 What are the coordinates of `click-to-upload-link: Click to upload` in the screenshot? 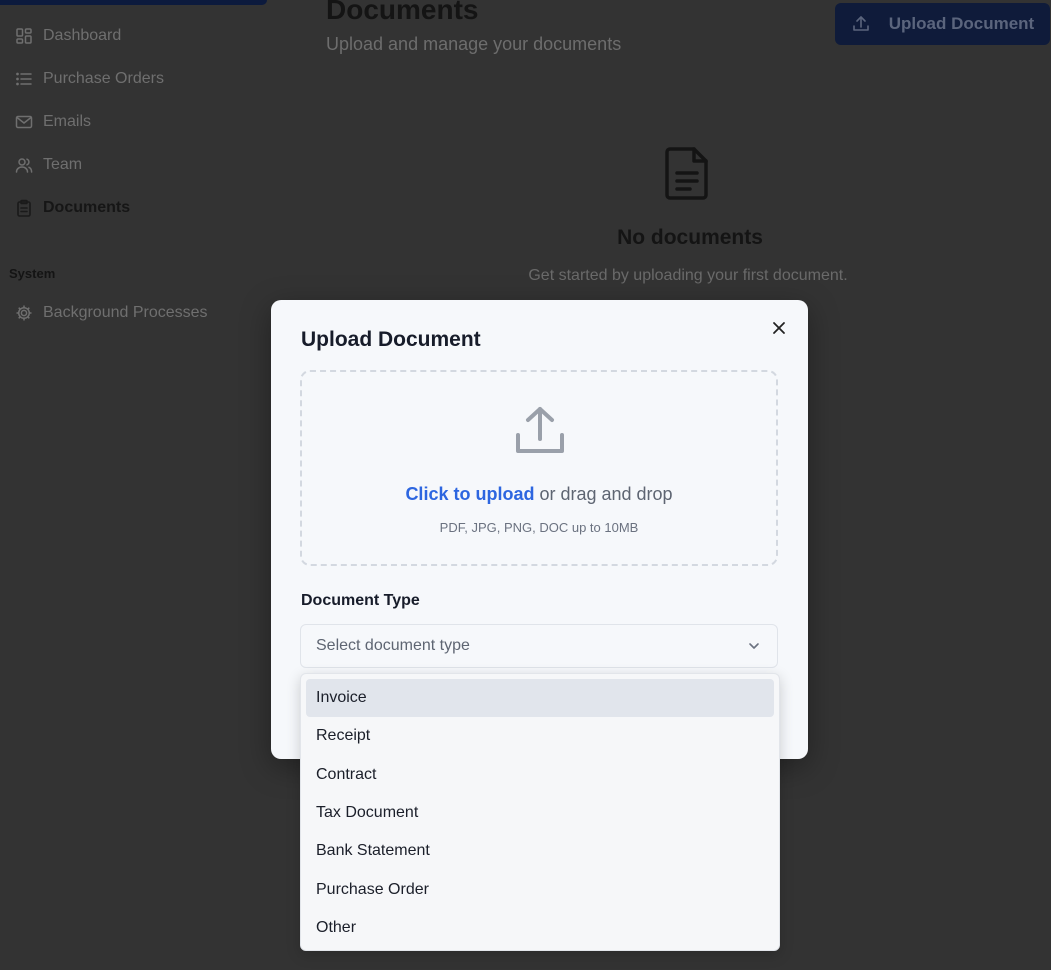 It's located at (469, 494).